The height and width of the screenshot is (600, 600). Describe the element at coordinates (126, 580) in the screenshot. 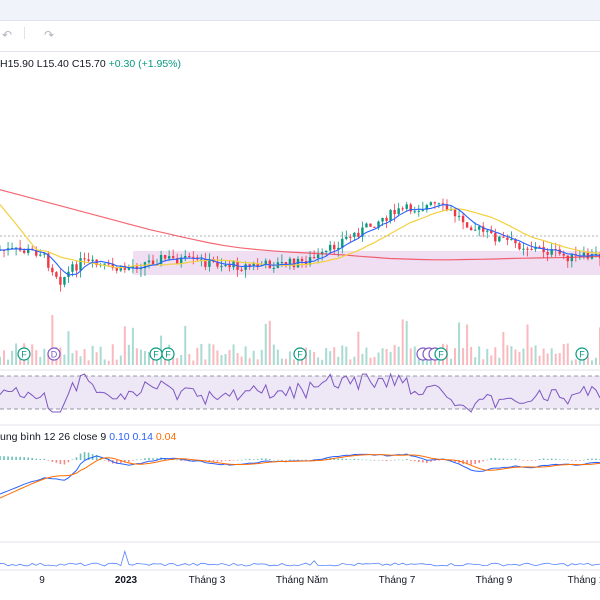

I see `time-label: 2023` at that location.